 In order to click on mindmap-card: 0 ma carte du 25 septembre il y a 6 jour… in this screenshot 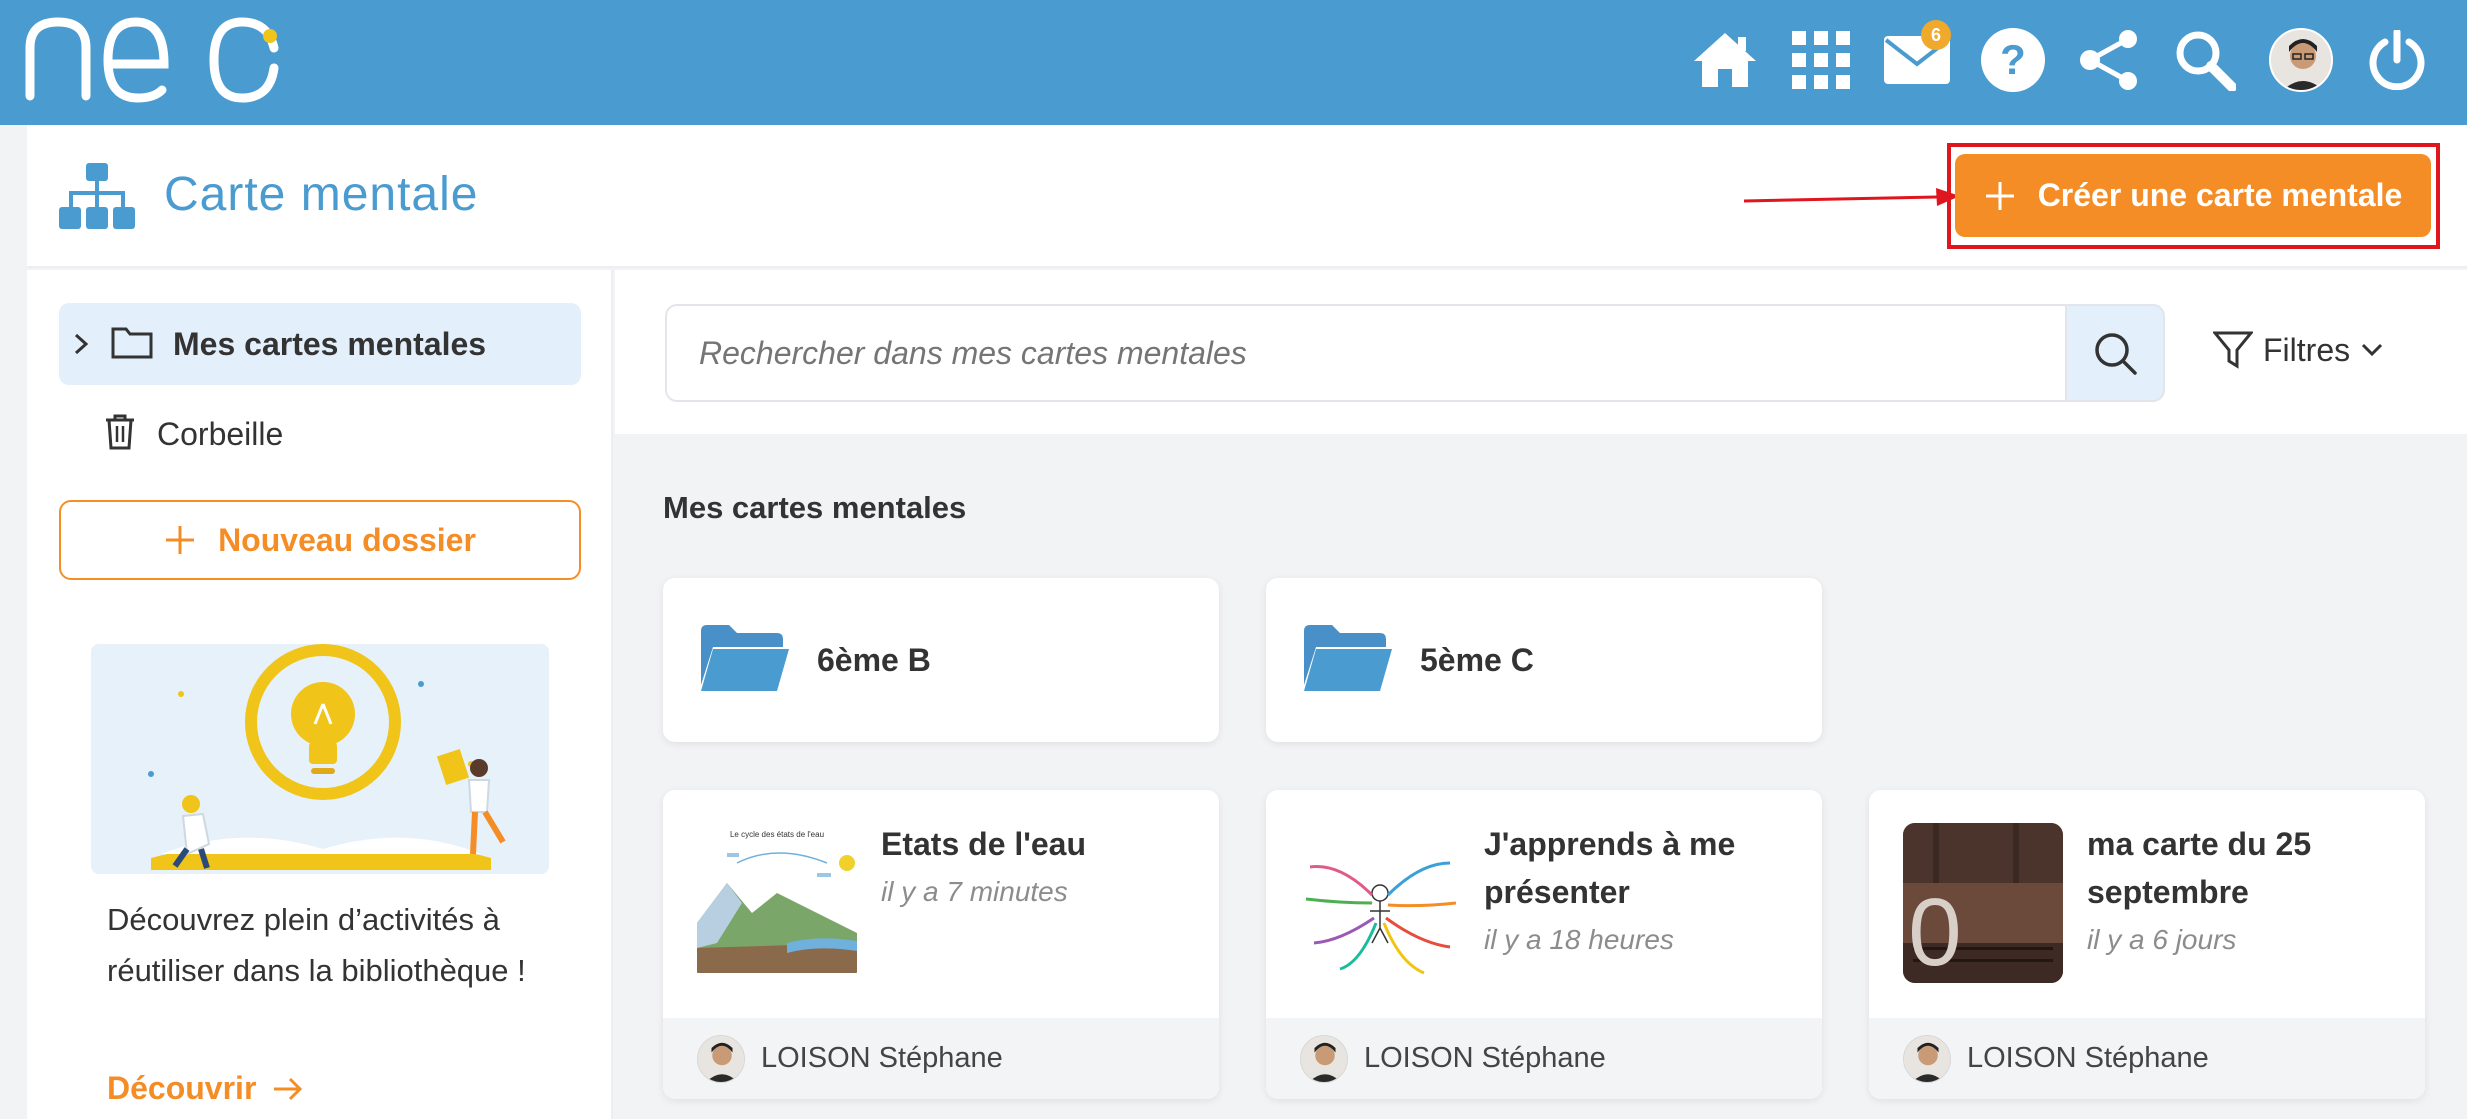, I will do `click(2147, 944)`.